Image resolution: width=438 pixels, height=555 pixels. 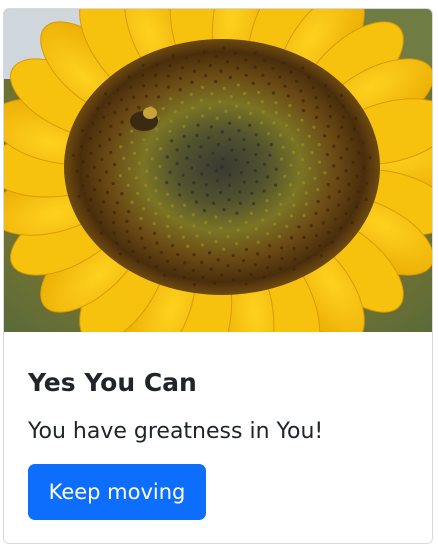 I want to click on keep-moving-button: Keep moving, so click(x=117, y=492).